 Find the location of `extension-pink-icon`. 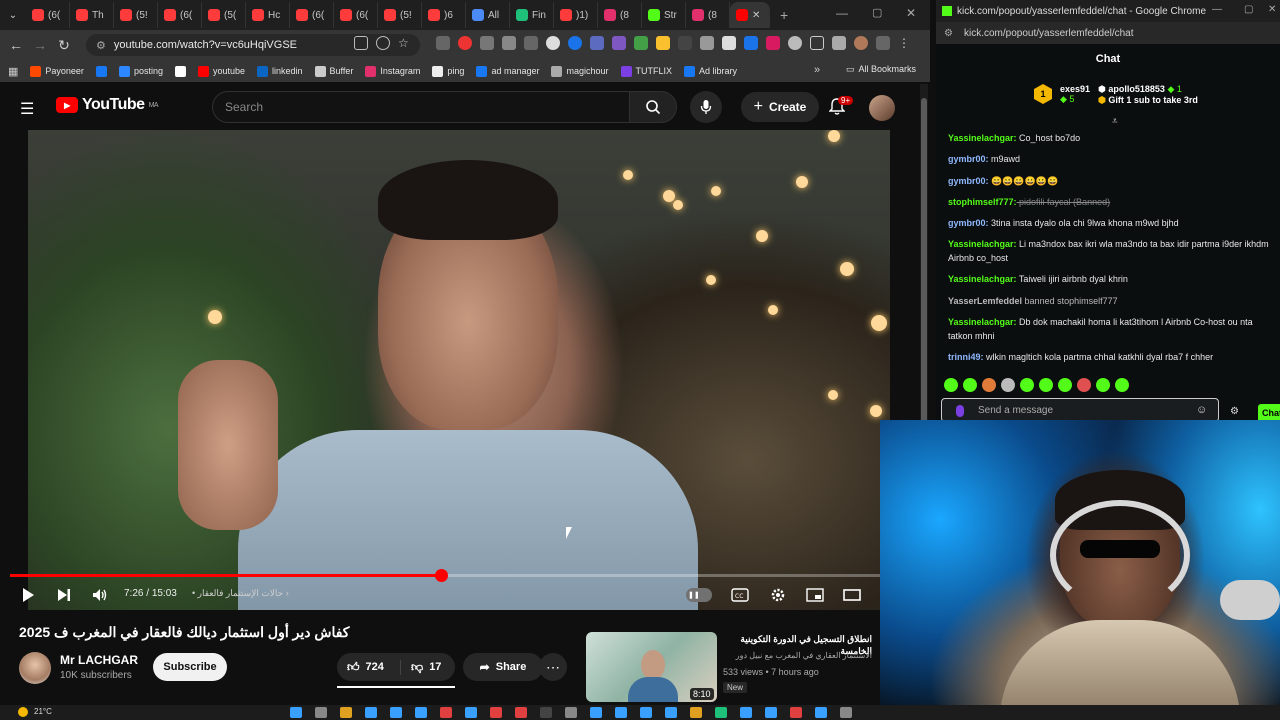

extension-pink-icon is located at coordinates (773, 43).